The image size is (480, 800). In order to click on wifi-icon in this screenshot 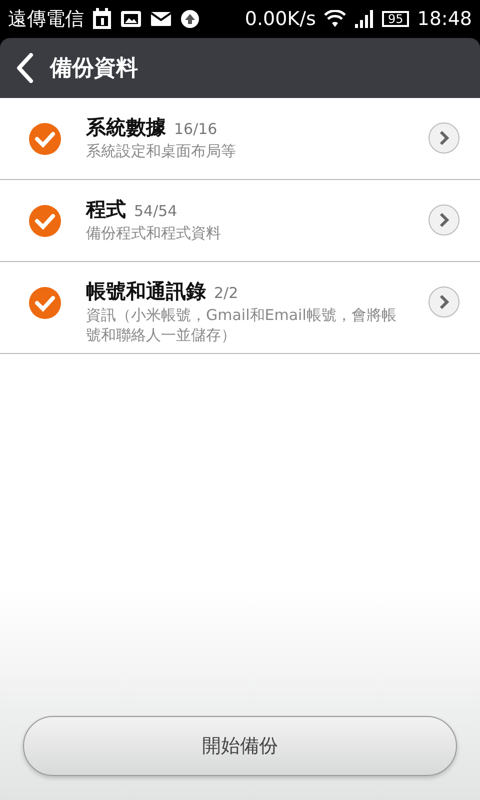, I will do `click(335, 19)`.